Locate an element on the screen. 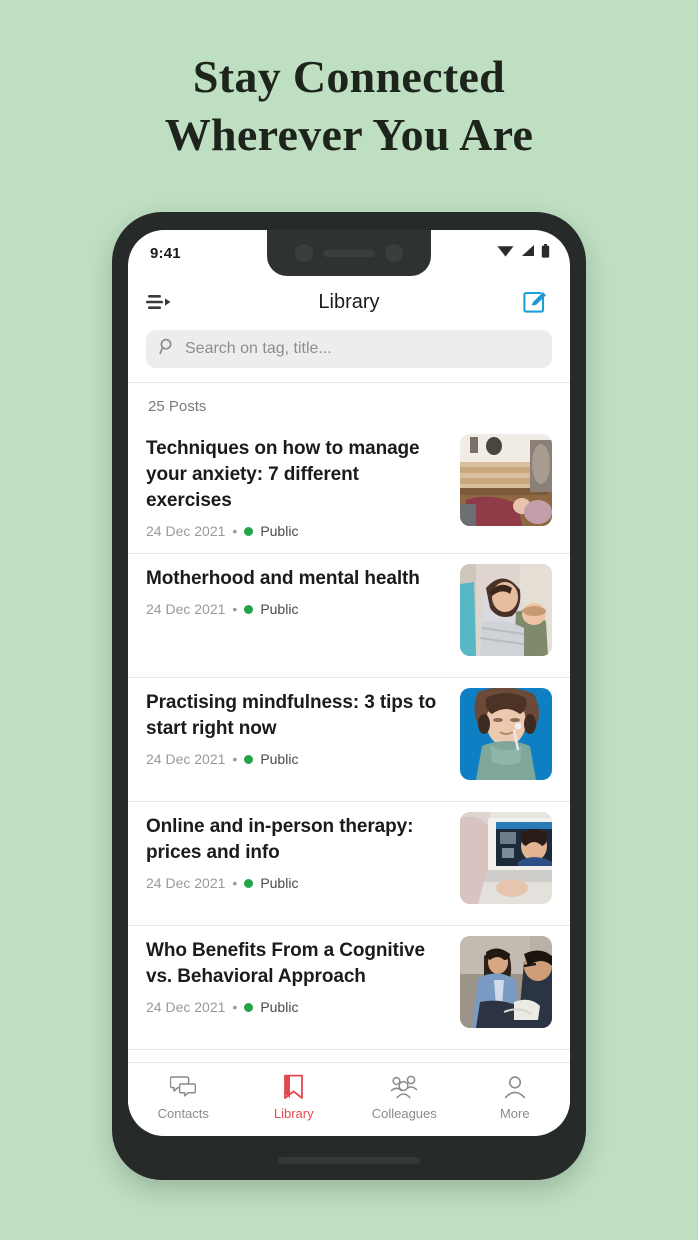  nav-item-more: More is located at coordinates (515, 1097).